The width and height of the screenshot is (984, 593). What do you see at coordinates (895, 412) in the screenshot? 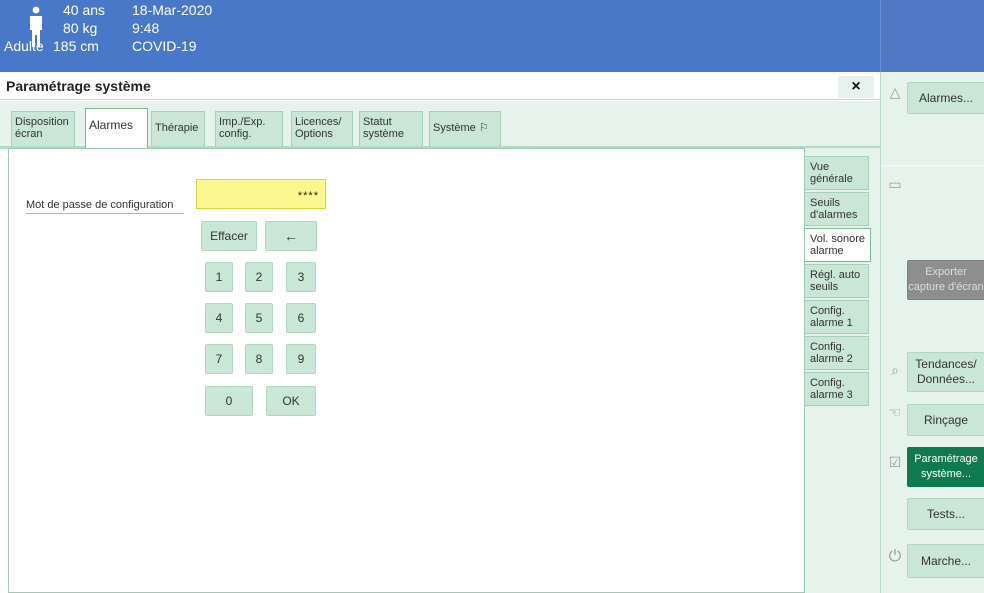
I see `rinse-hand-icon: ☜` at bounding box center [895, 412].